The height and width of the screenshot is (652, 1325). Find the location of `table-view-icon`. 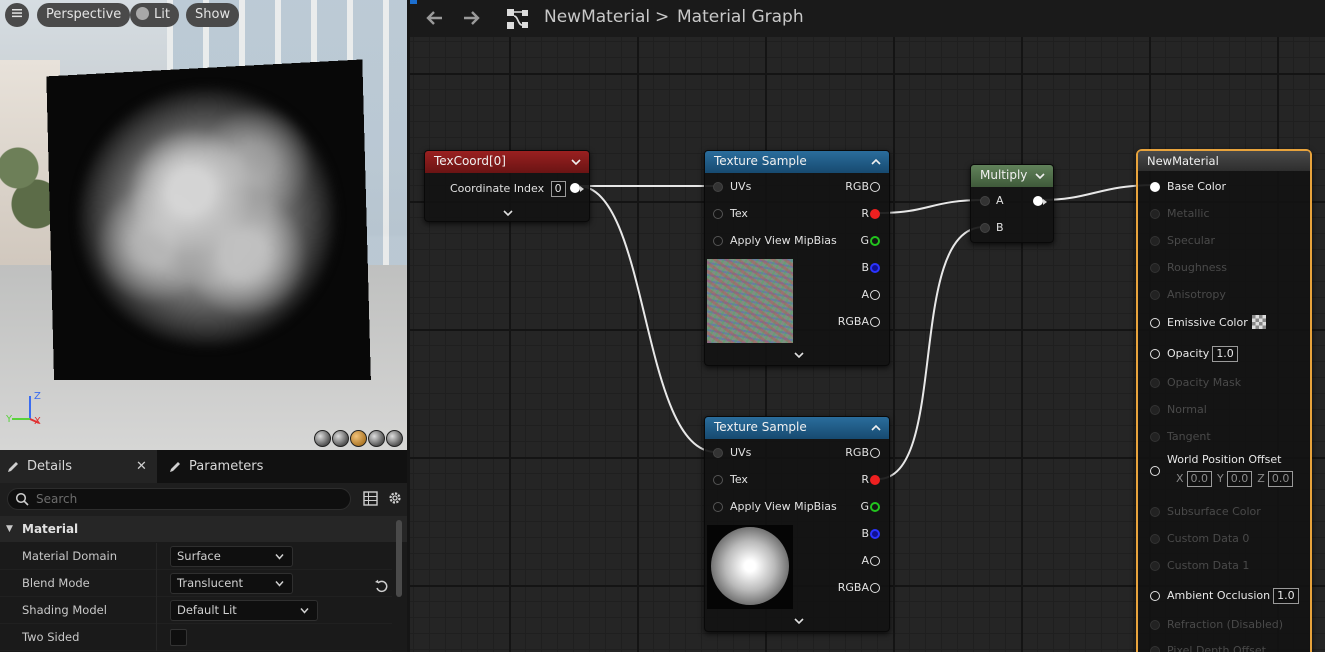

table-view-icon is located at coordinates (370, 498).